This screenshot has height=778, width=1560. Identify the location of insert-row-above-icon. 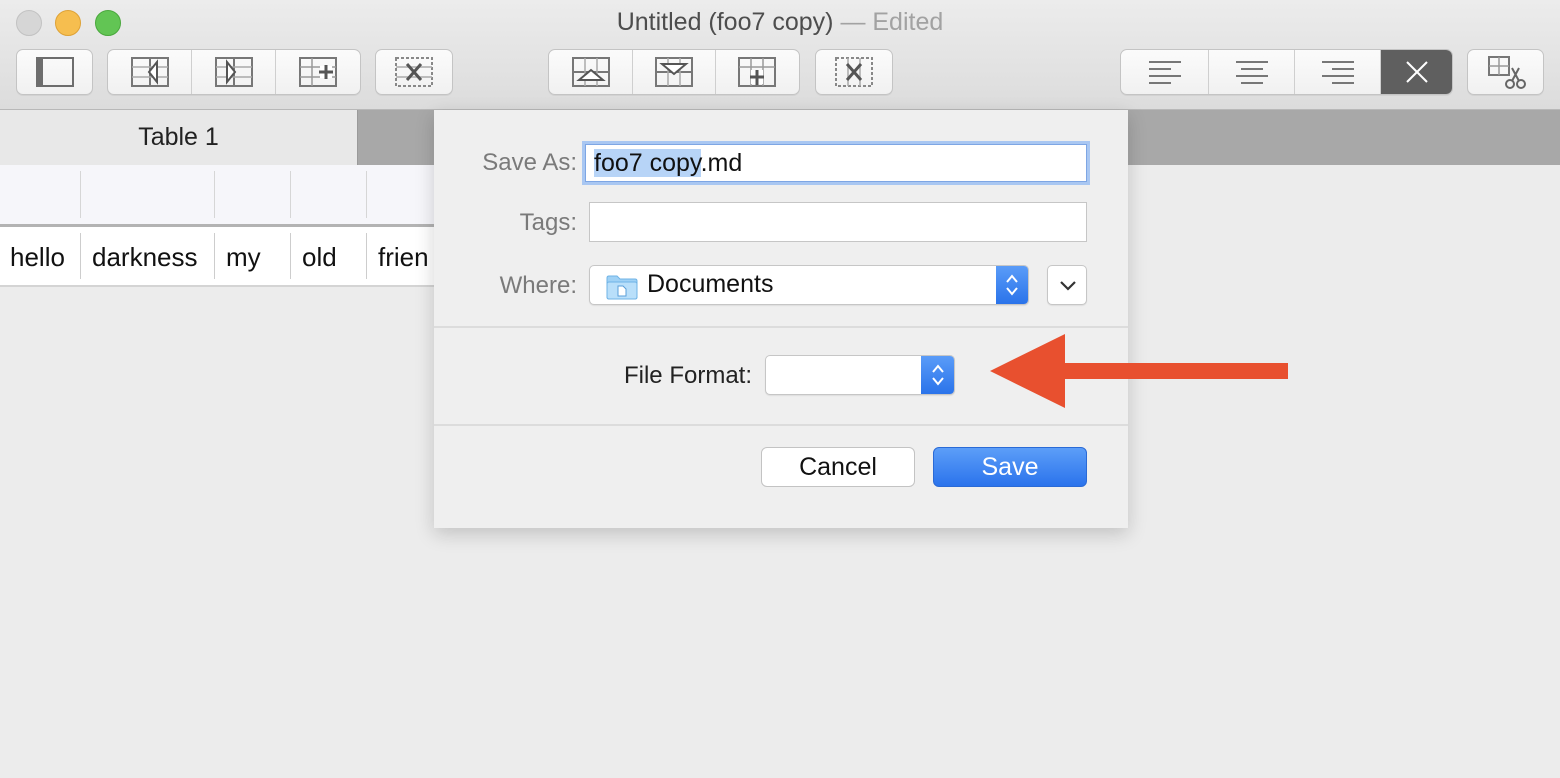
(590, 72).